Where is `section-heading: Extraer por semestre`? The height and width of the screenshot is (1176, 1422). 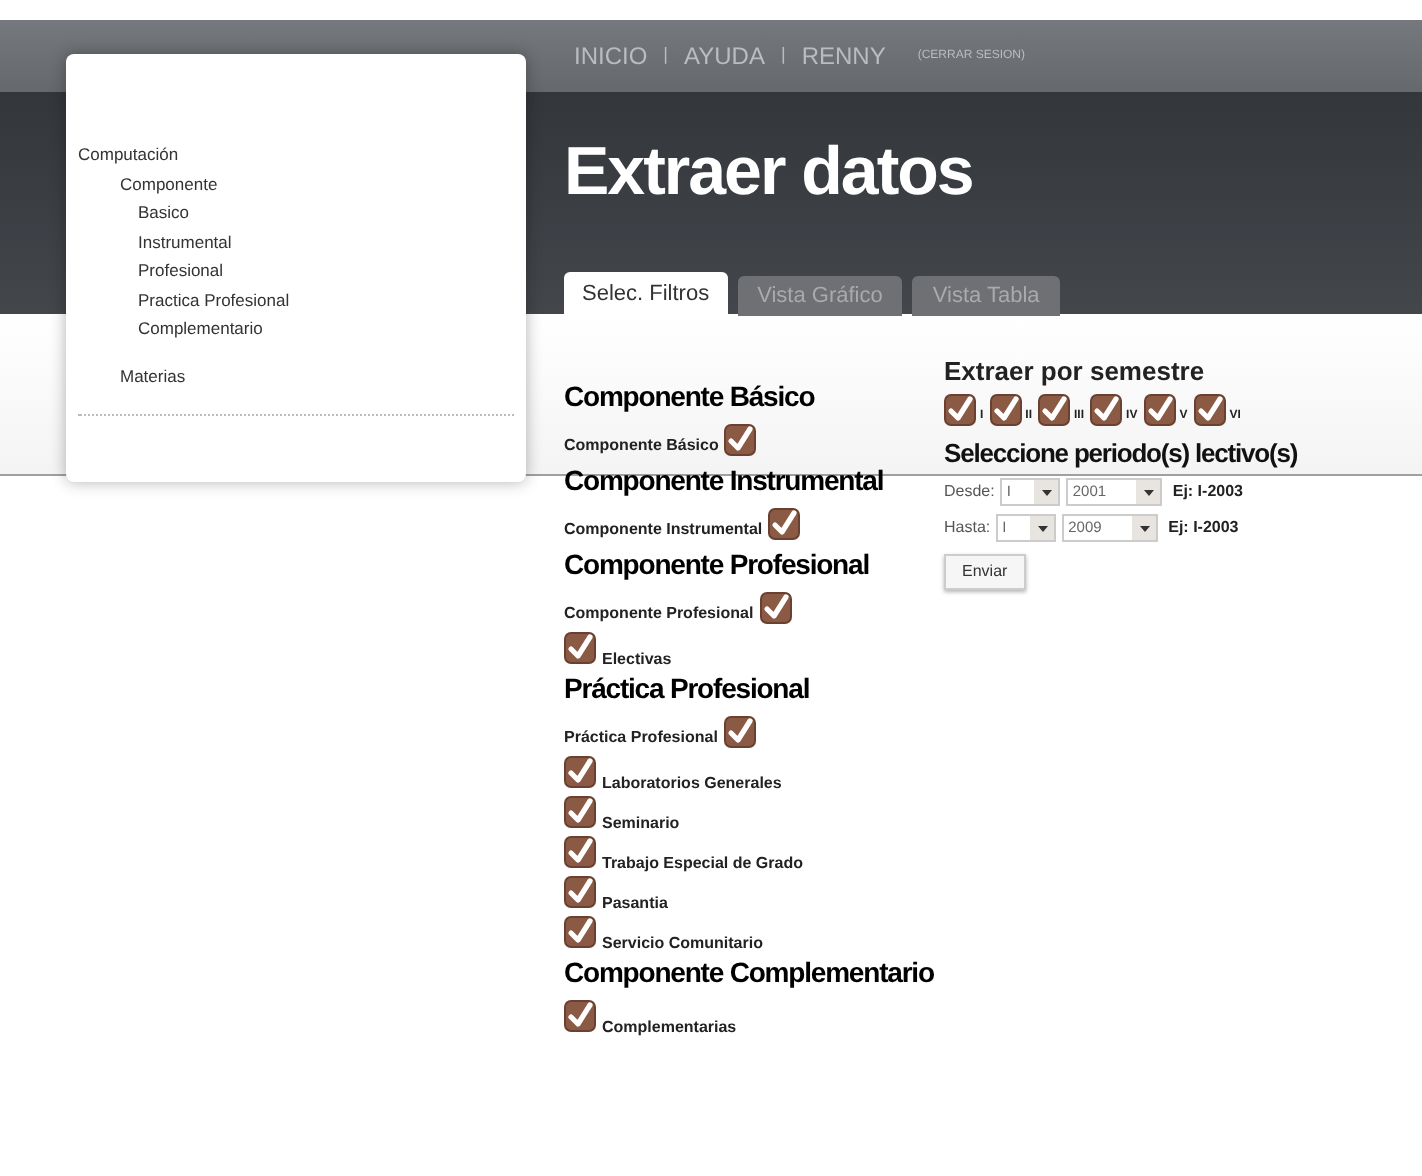 section-heading: Extraer por semestre is located at coordinates (1075, 372).